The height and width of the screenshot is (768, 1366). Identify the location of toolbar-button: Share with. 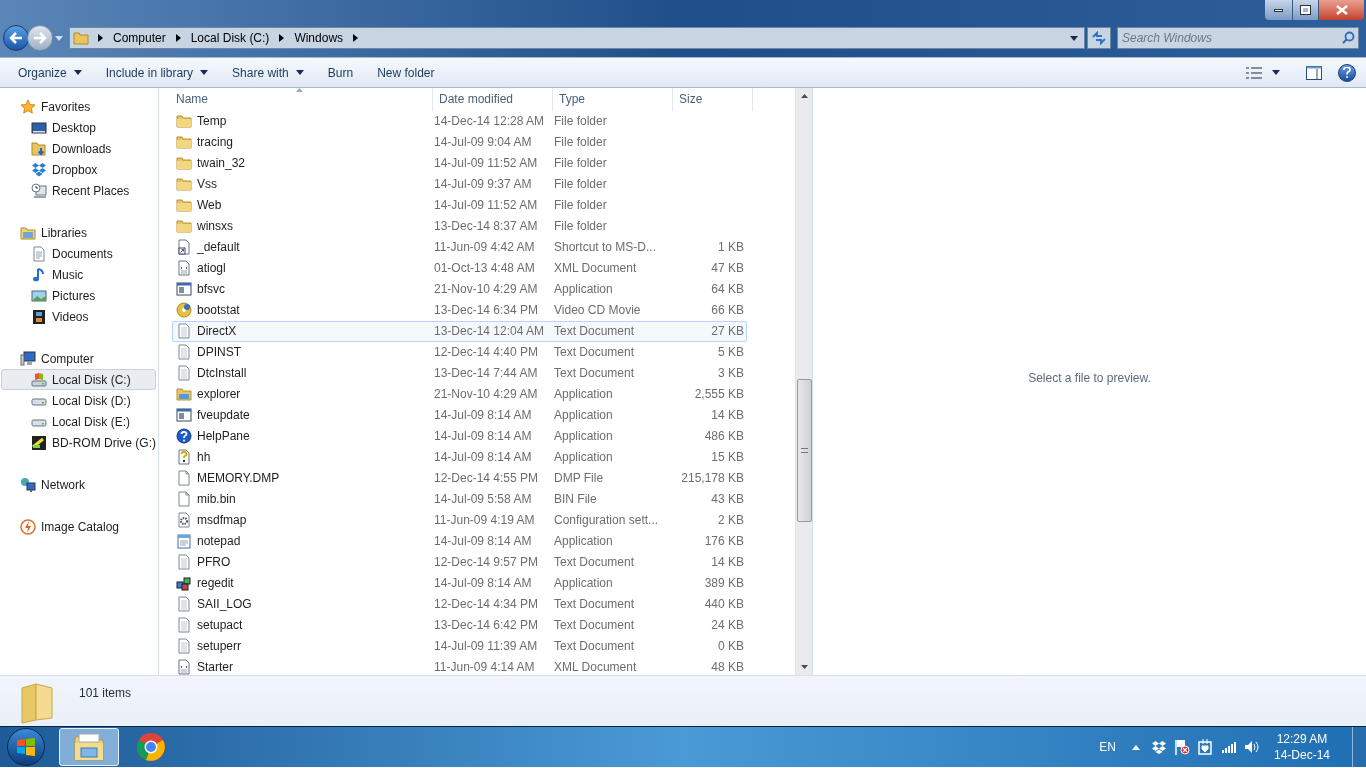
(268, 72).